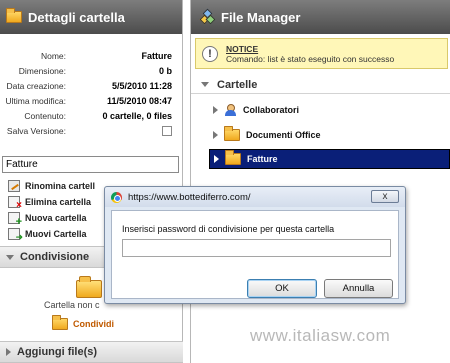 This screenshot has height=363, width=450. I want to click on delete-icon, so click(15, 203).